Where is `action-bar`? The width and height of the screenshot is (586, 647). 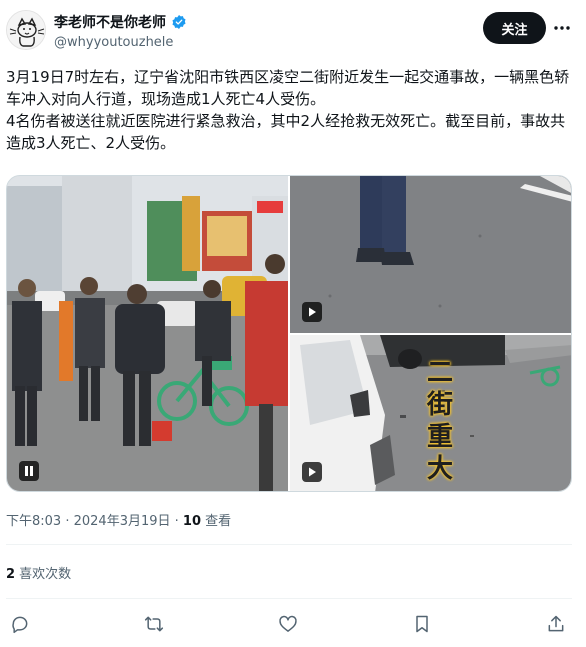 action-bar is located at coordinates (293, 624).